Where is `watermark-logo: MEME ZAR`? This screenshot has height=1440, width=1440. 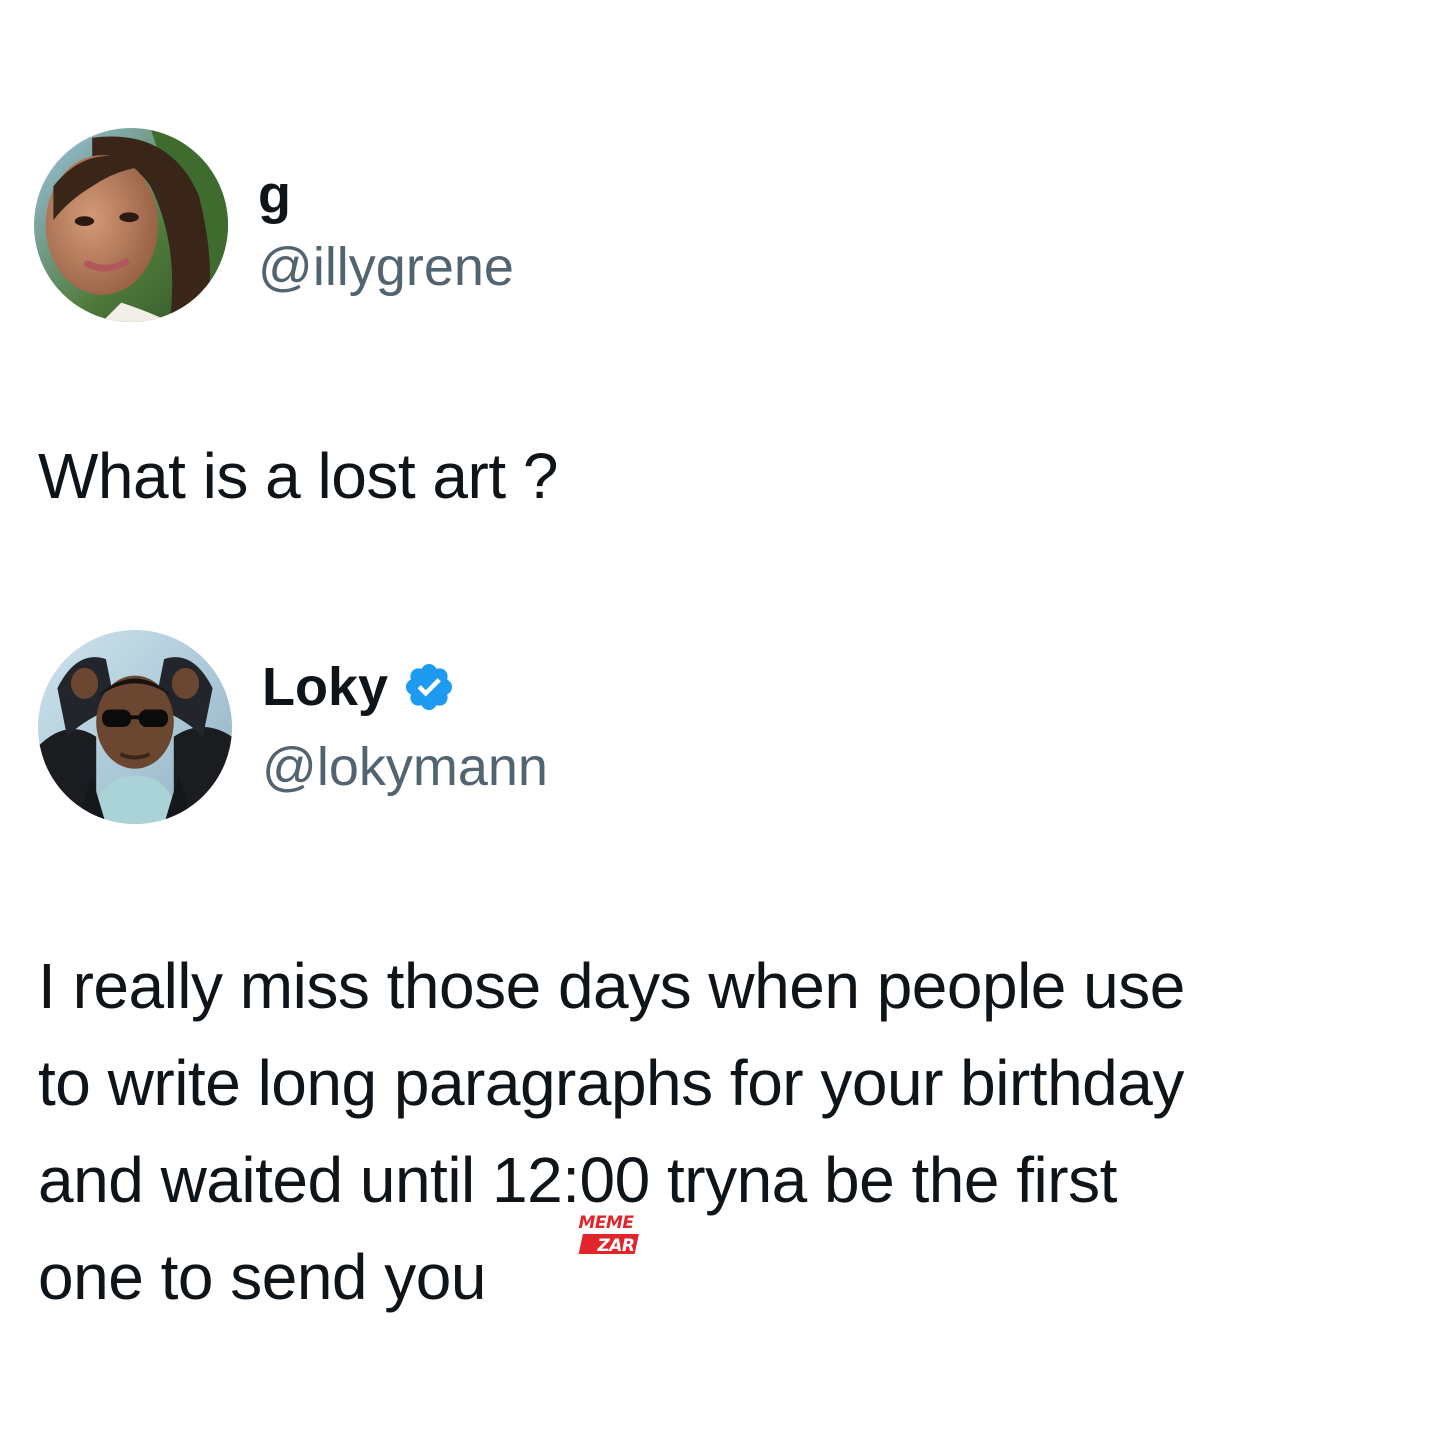 watermark-logo: MEME ZAR is located at coordinates (607, 1234).